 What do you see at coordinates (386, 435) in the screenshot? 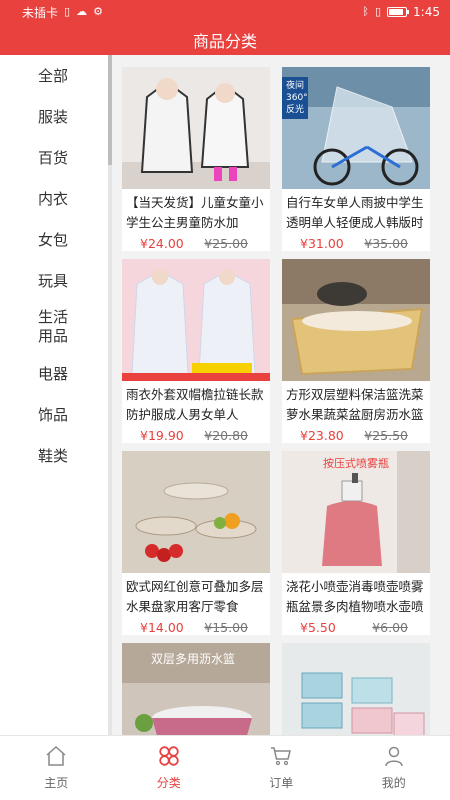
I see `product-old-price: ¥25.50` at bounding box center [386, 435].